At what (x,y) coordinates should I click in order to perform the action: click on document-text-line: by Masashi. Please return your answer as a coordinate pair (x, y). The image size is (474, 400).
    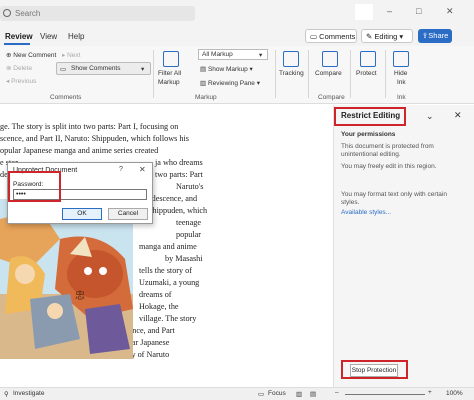
    Looking at the image, I should click on (184, 258).